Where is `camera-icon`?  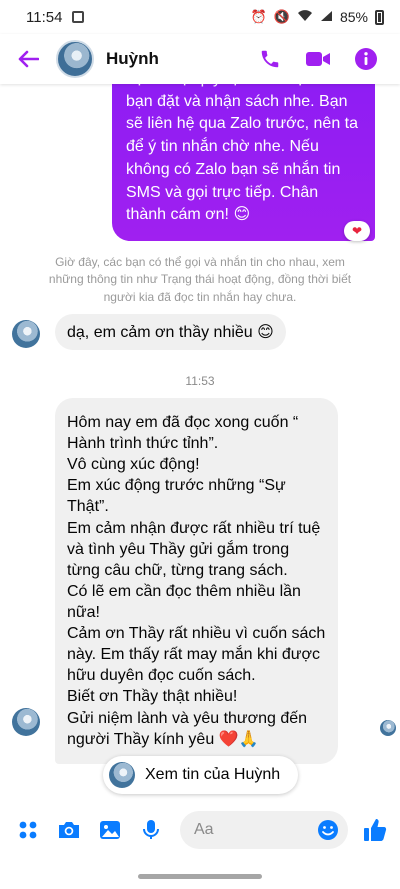 camera-icon is located at coordinates (69, 830).